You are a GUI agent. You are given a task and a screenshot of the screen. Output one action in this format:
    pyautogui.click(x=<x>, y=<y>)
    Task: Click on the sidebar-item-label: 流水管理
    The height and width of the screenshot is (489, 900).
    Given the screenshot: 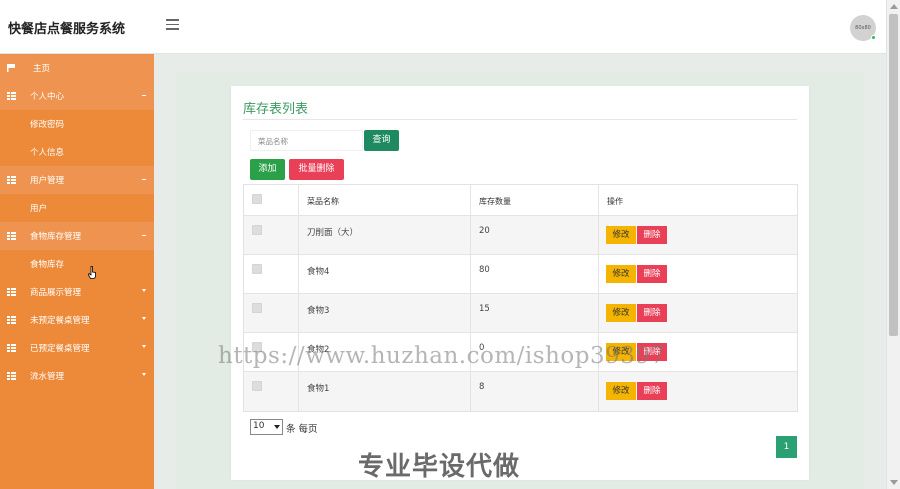 What is the action you would take?
    pyautogui.click(x=47, y=377)
    